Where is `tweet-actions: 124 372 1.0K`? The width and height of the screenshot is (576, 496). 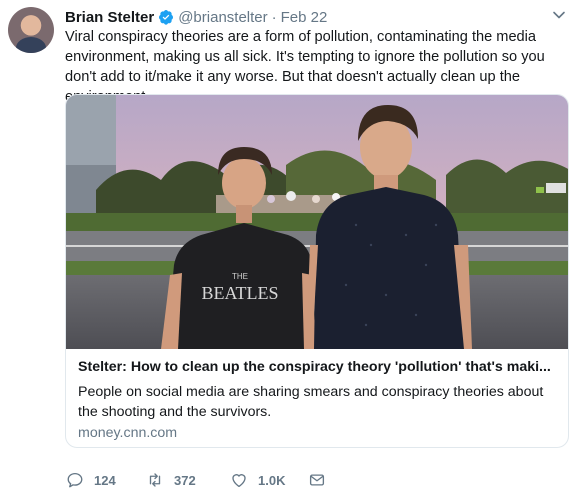
tweet-actions: 124 372 1.0K is located at coordinates (196, 480).